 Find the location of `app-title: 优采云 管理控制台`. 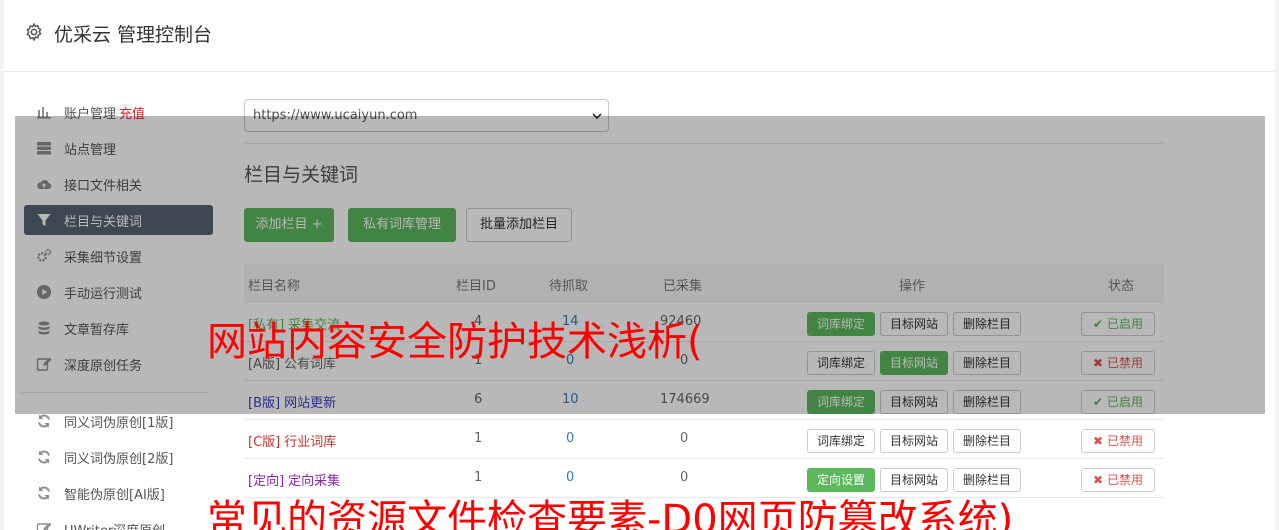

app-title: 优采云 管理控制台 is located at coordinates (133, 35).